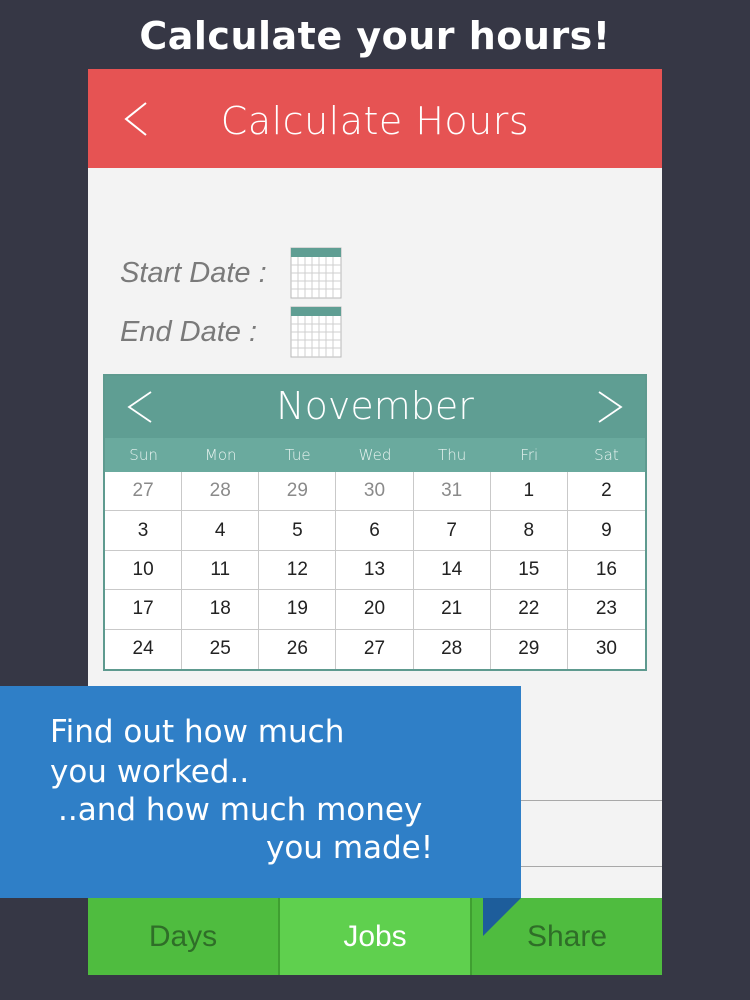  I want to click on calendar-day: 11, so click(221, 570).